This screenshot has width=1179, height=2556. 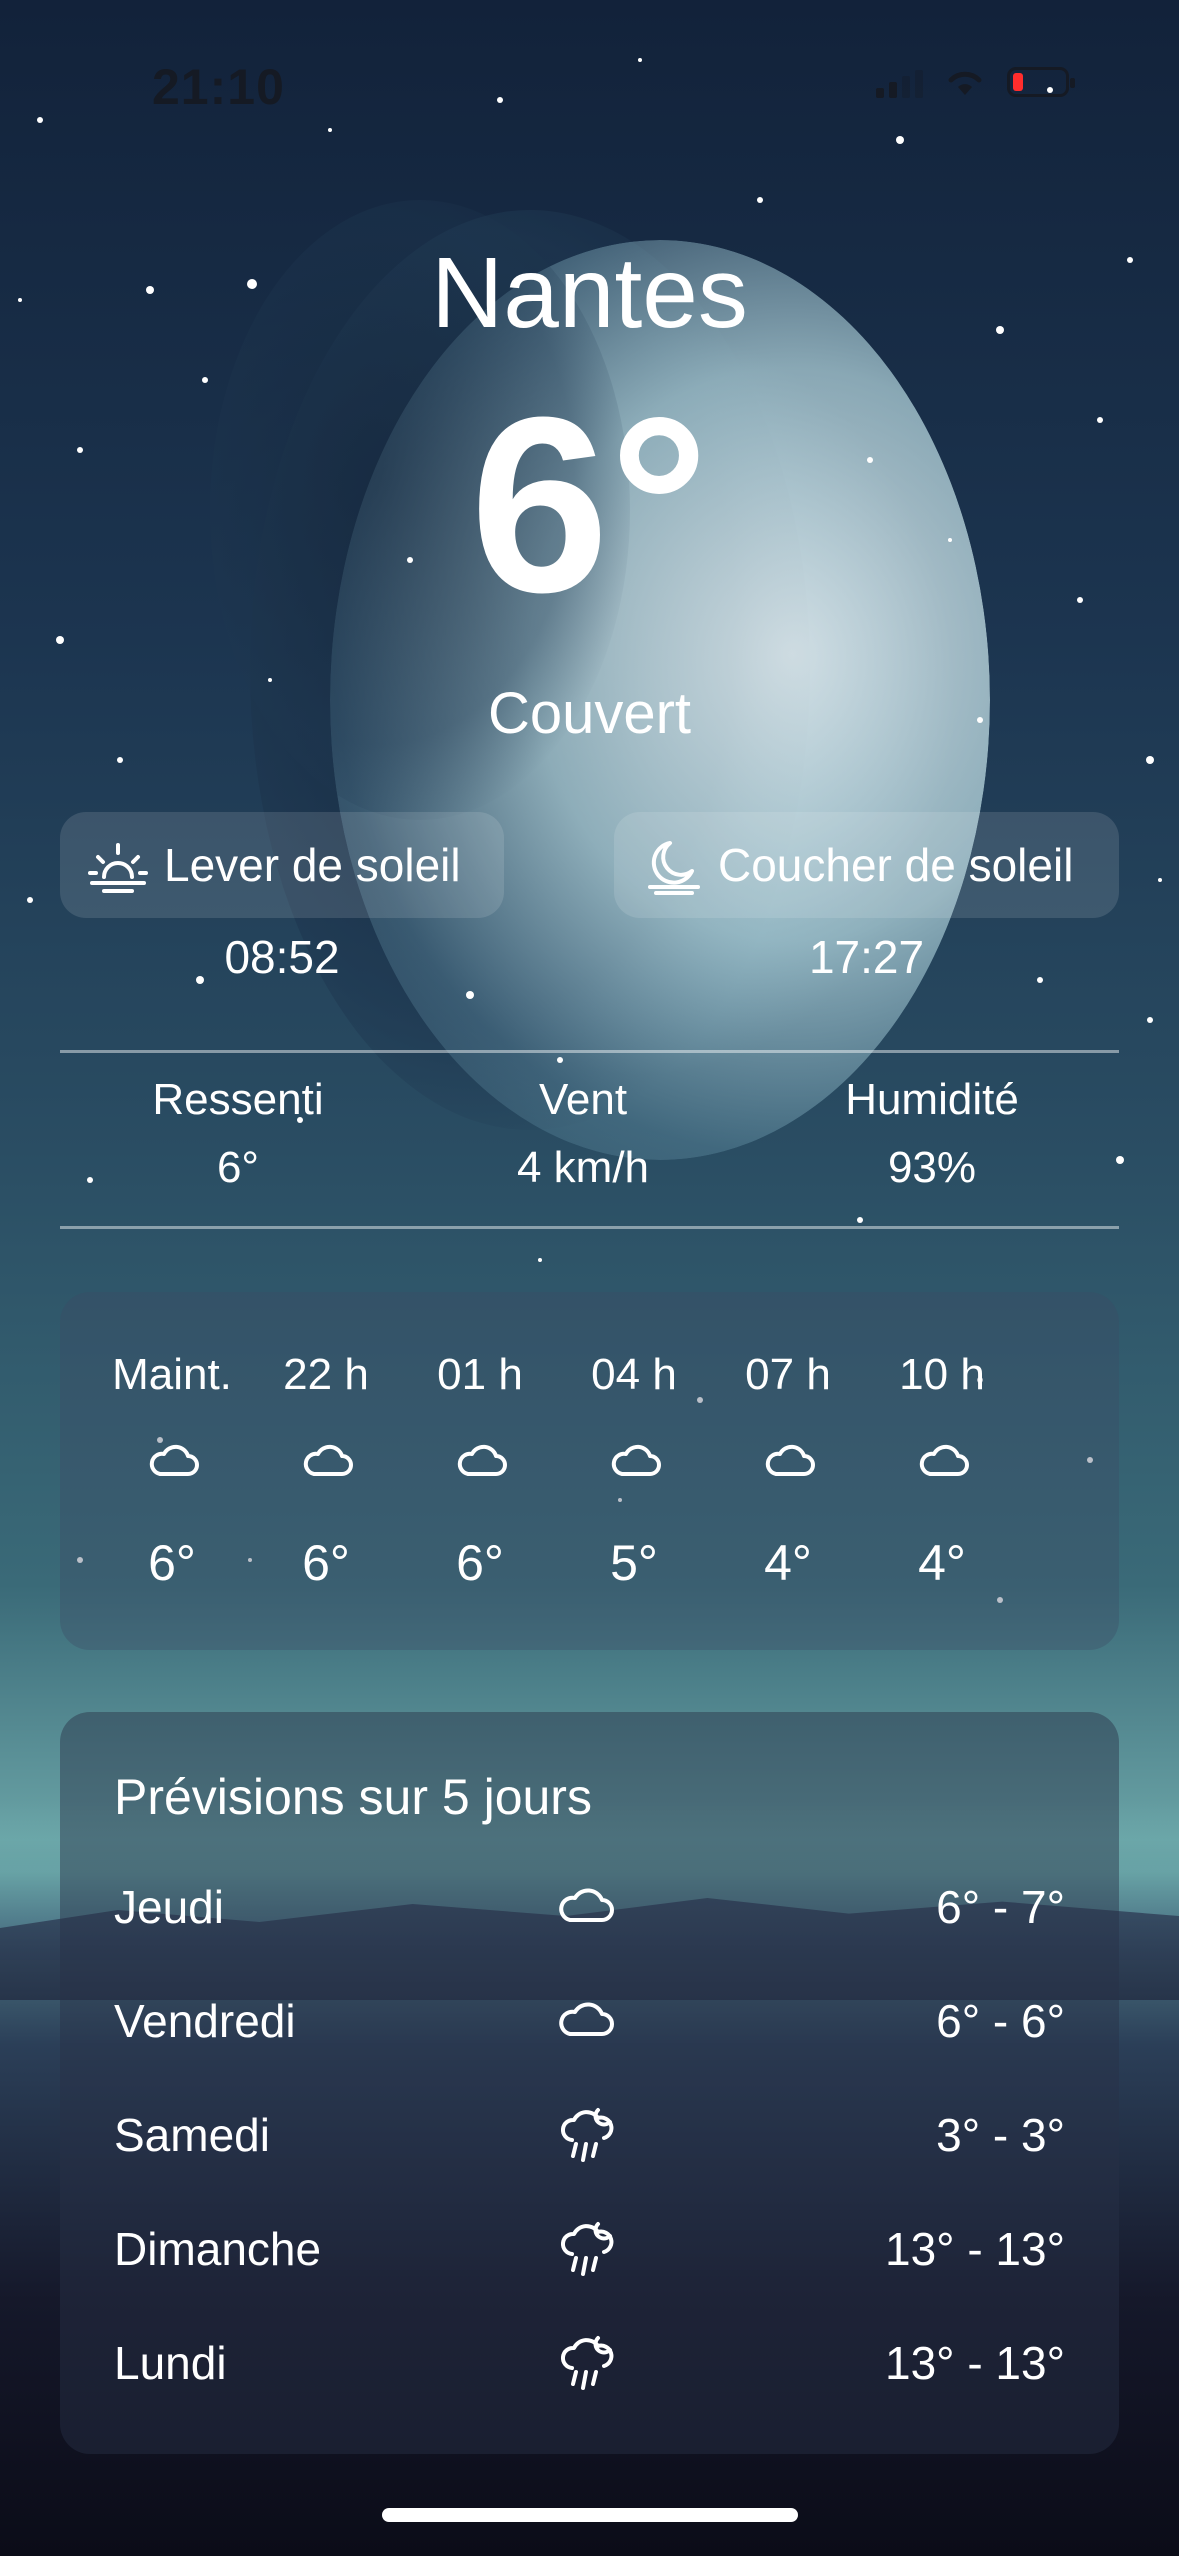 I want to click on detail-humidity: Humidité 93%, so click(x=932, y=1134).